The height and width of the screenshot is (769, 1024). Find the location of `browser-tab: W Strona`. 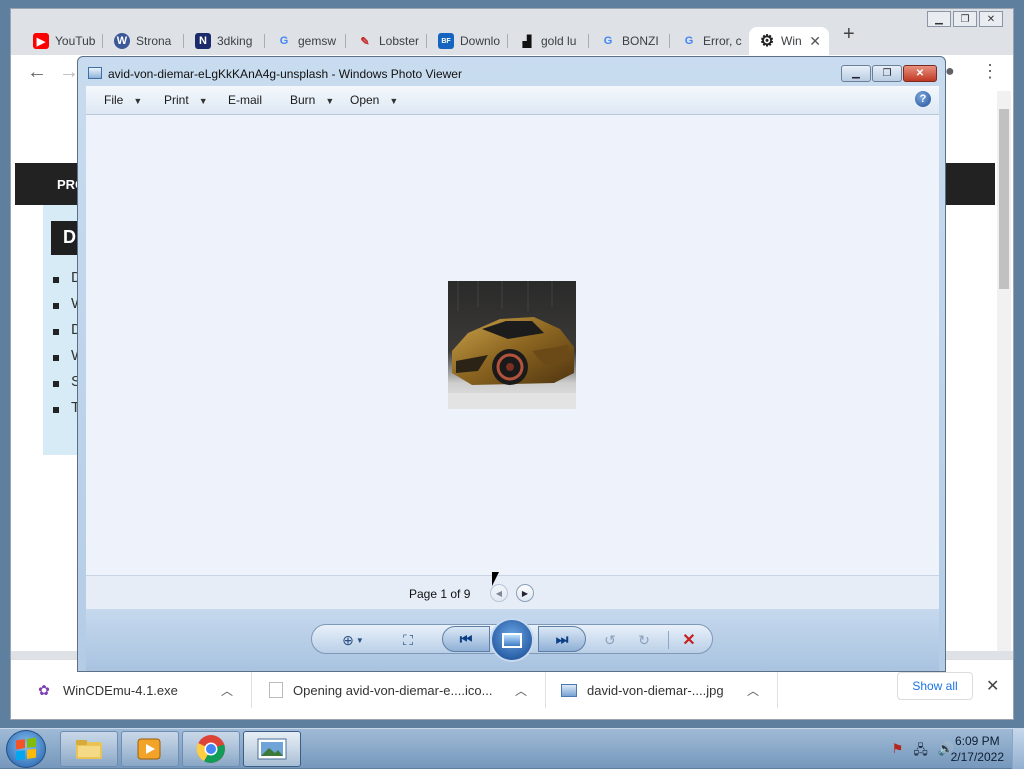

browser-tab: W Strona is located at coordinates (144, 41).